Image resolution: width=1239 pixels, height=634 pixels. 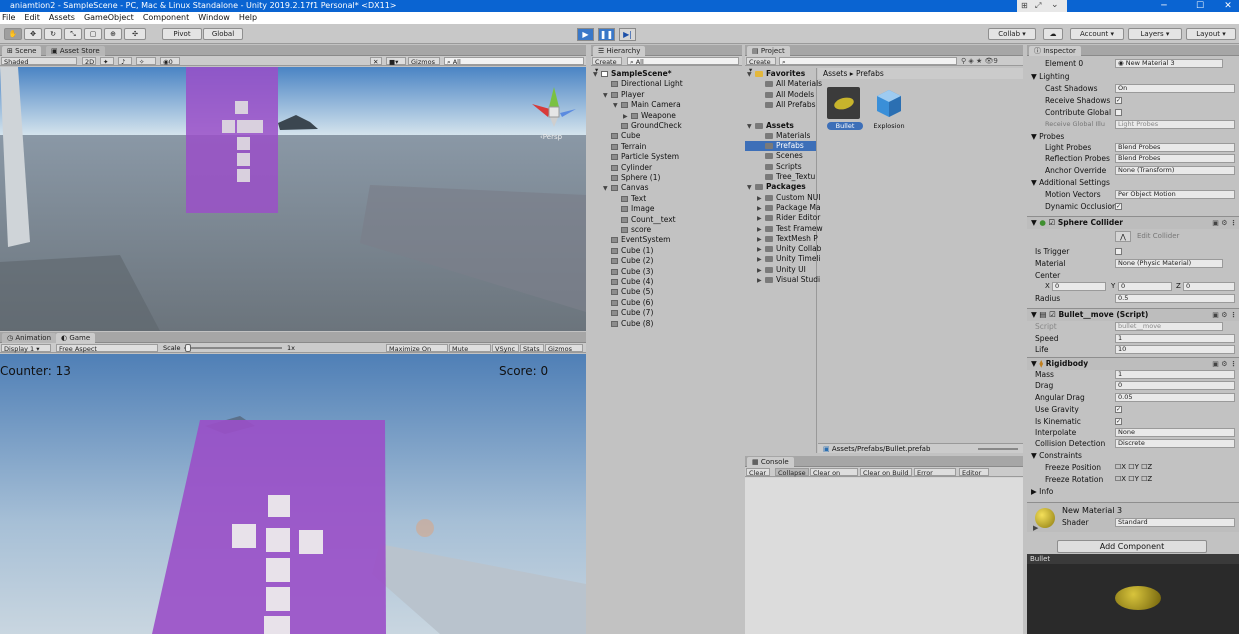 I want to click on receive-shadows-checkbox: ✓, so click(x=1118, y=100).